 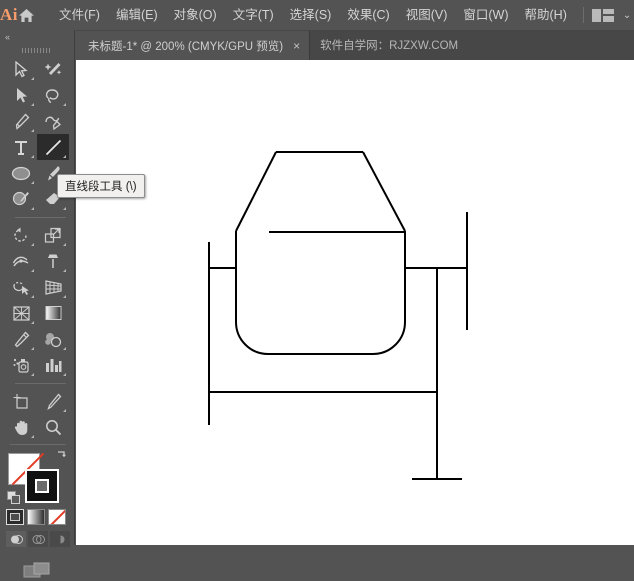 What do you see at coordinates (53, 287) in the screenshot?
I see `perspective-grid-tool` at bounding box center [53, 287].